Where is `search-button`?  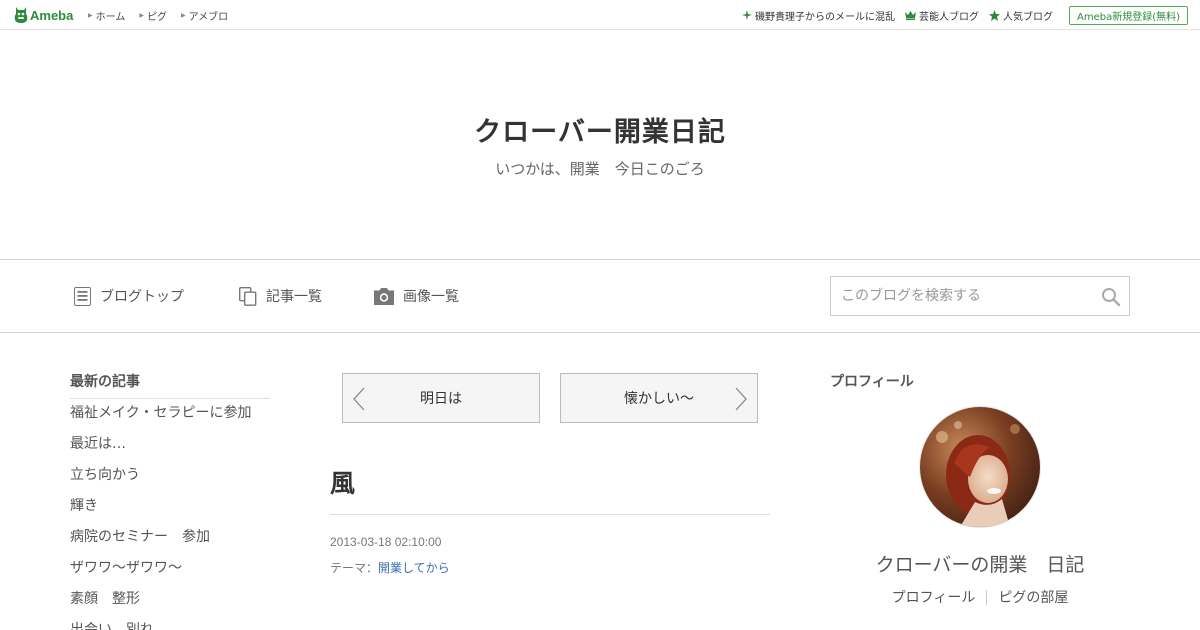 search-button is located at coordinates (1111, 297).